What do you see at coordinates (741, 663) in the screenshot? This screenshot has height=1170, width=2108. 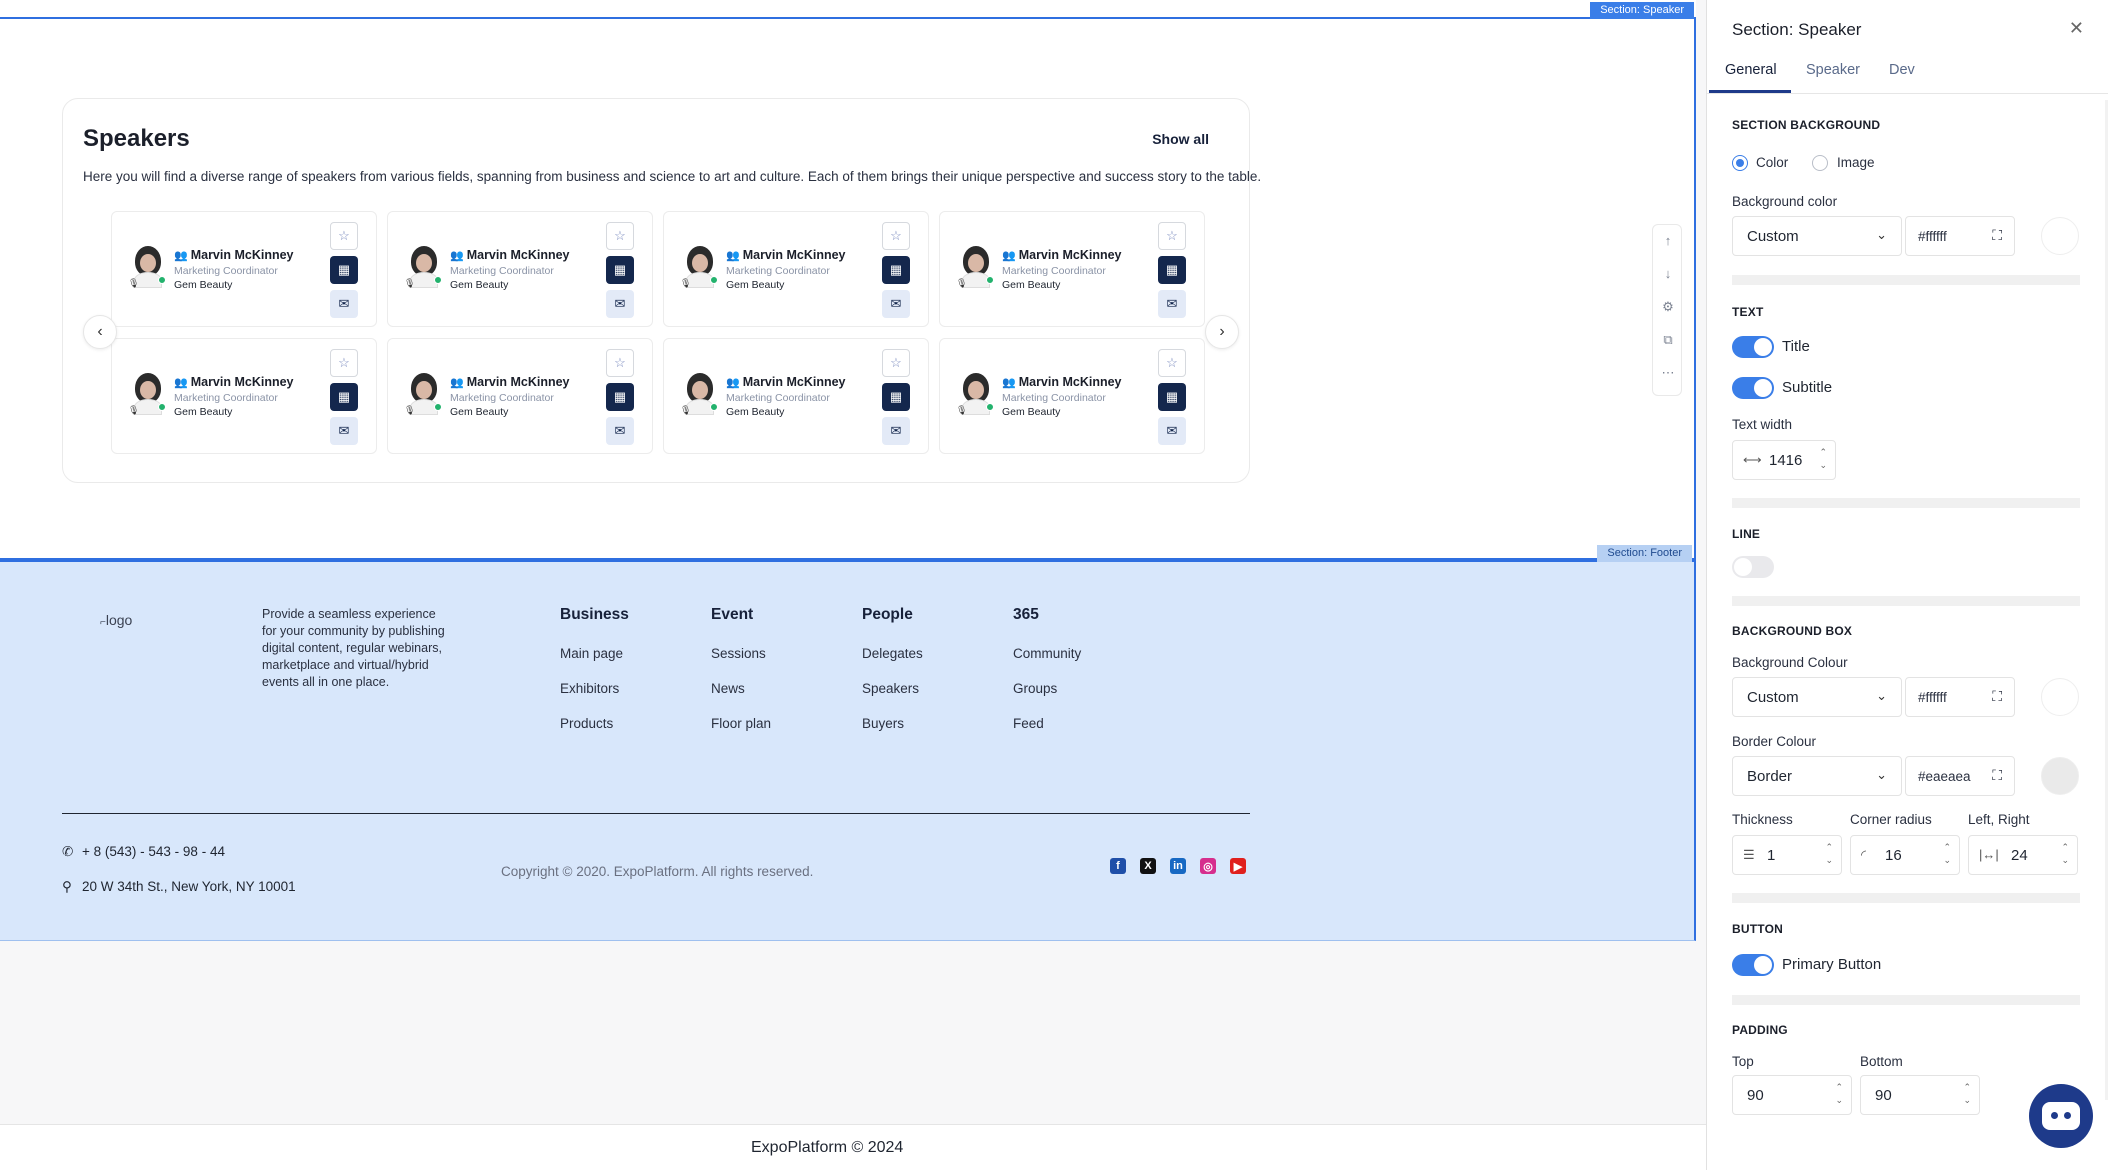 I see `footer-link: Sessions` at bounding box center [741, 663].